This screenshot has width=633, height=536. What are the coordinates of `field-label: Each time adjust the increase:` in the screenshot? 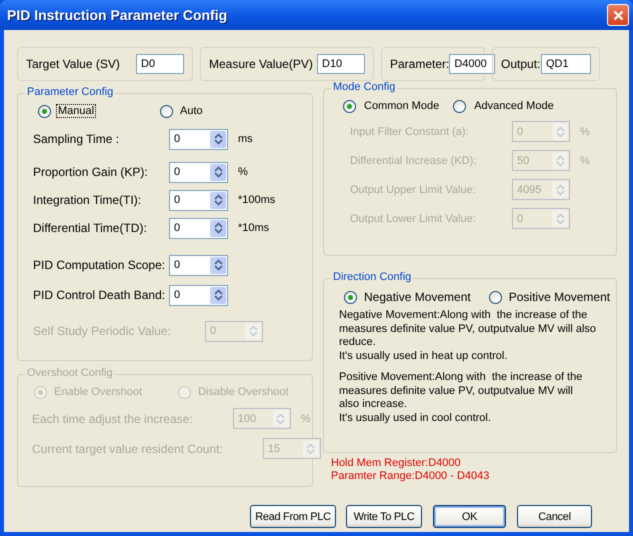 It's located at (112, 419).